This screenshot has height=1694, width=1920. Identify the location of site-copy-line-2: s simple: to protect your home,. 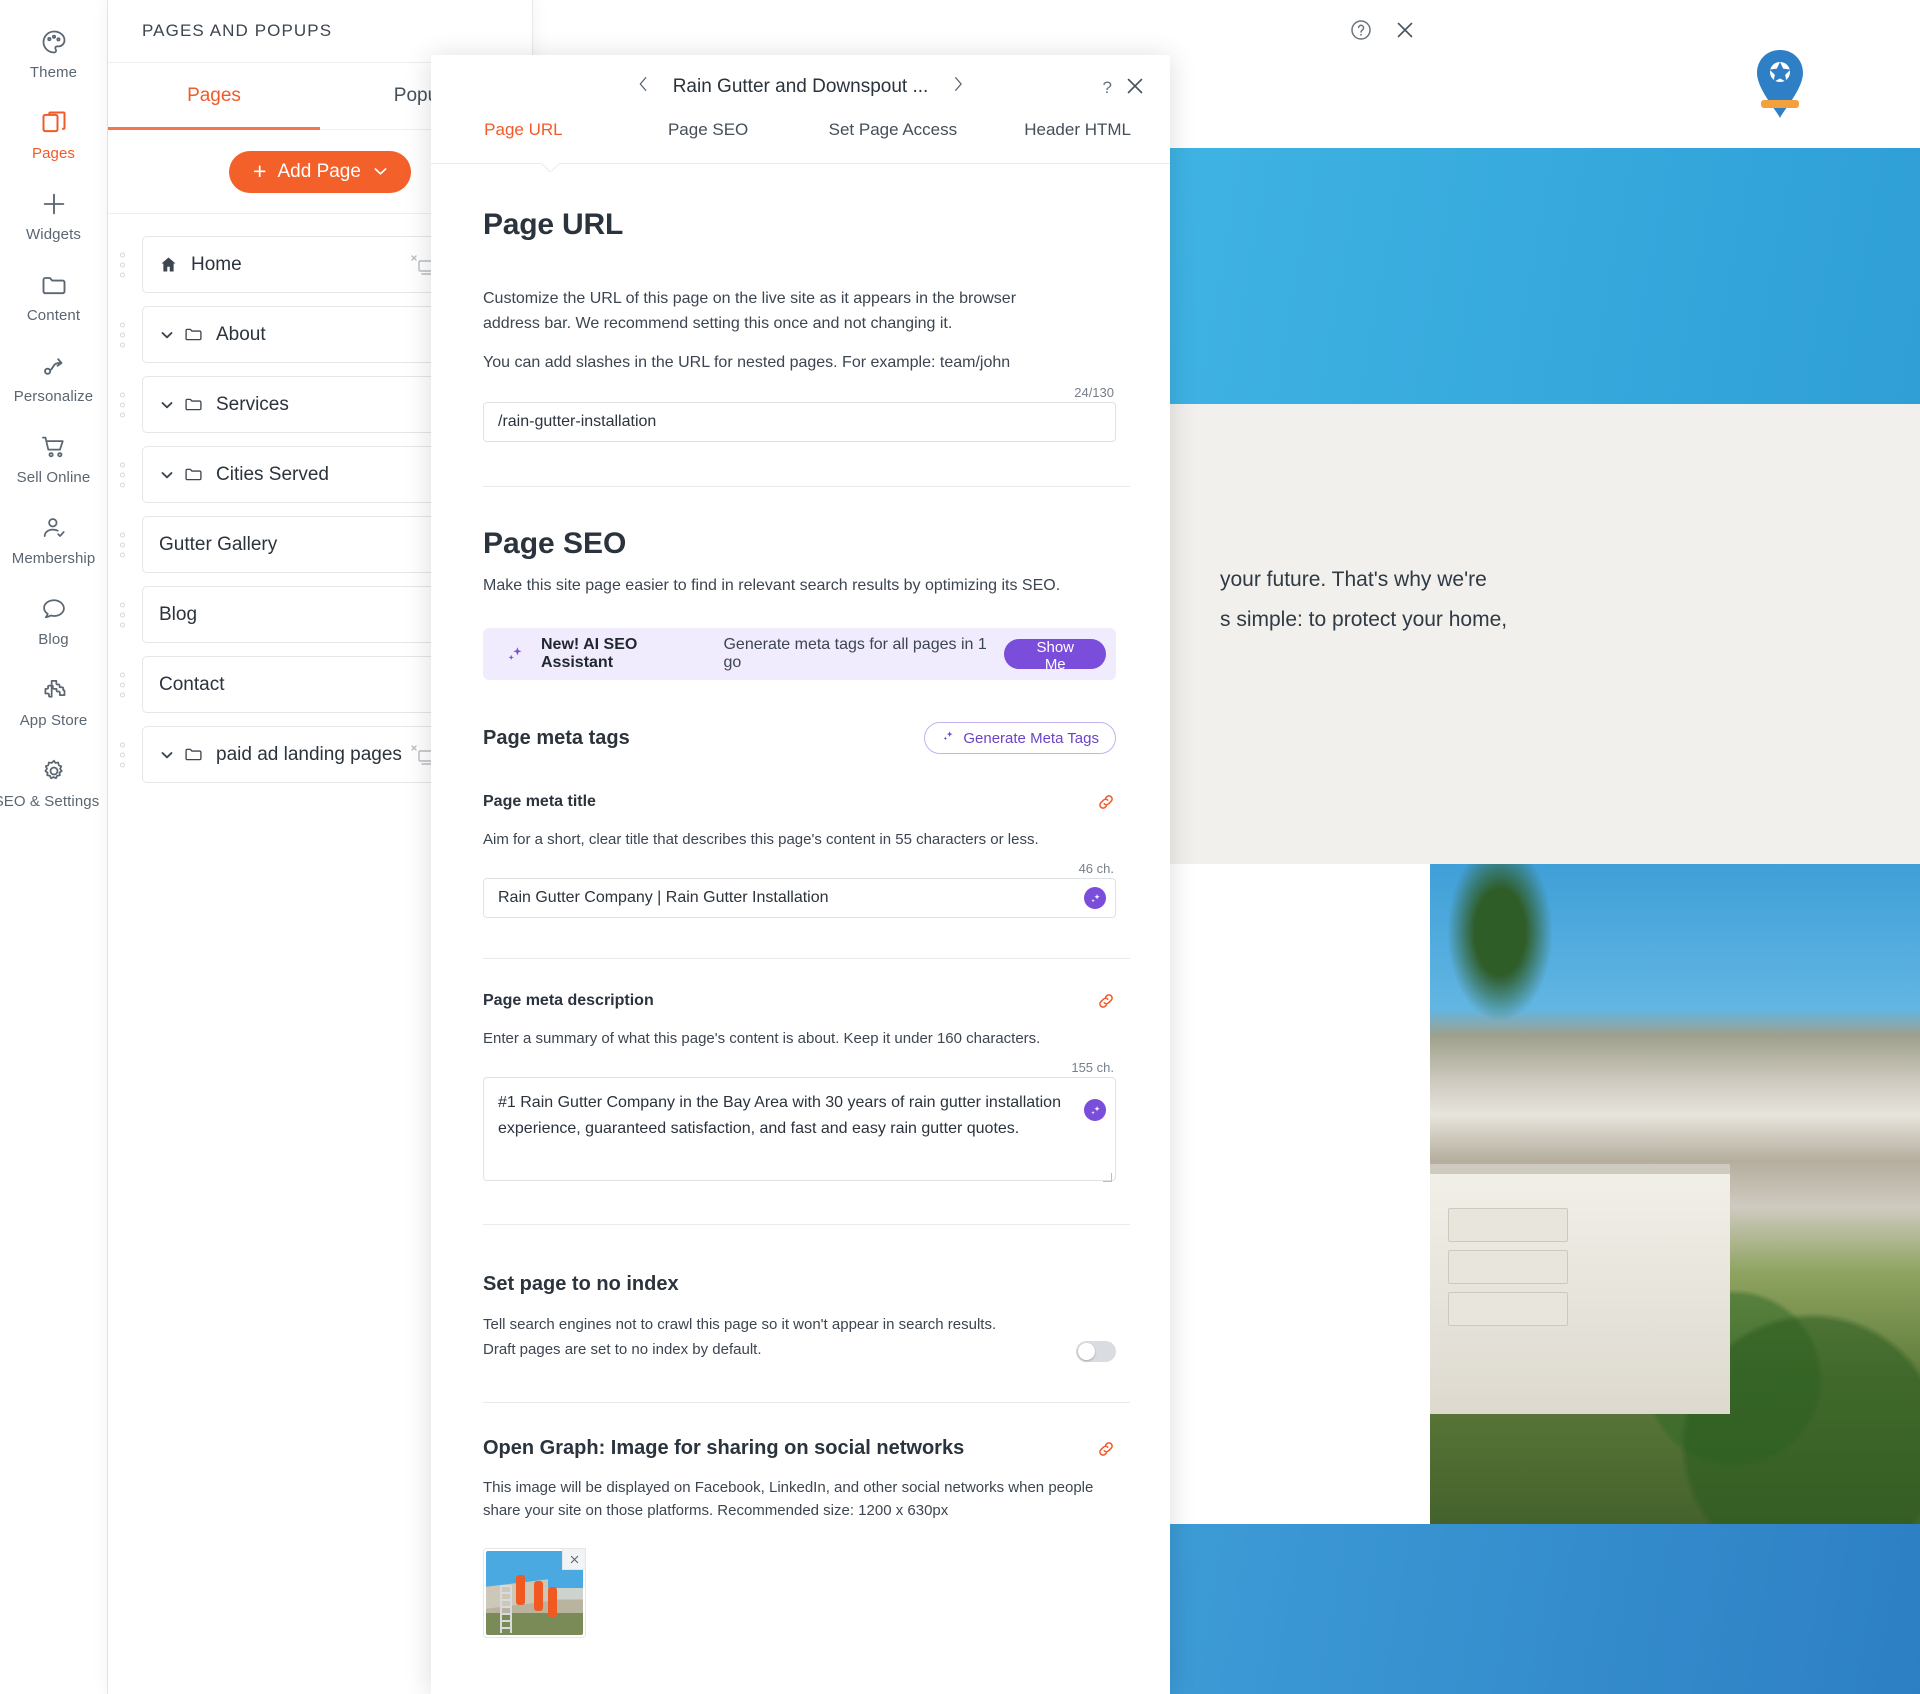
(1364, 619).